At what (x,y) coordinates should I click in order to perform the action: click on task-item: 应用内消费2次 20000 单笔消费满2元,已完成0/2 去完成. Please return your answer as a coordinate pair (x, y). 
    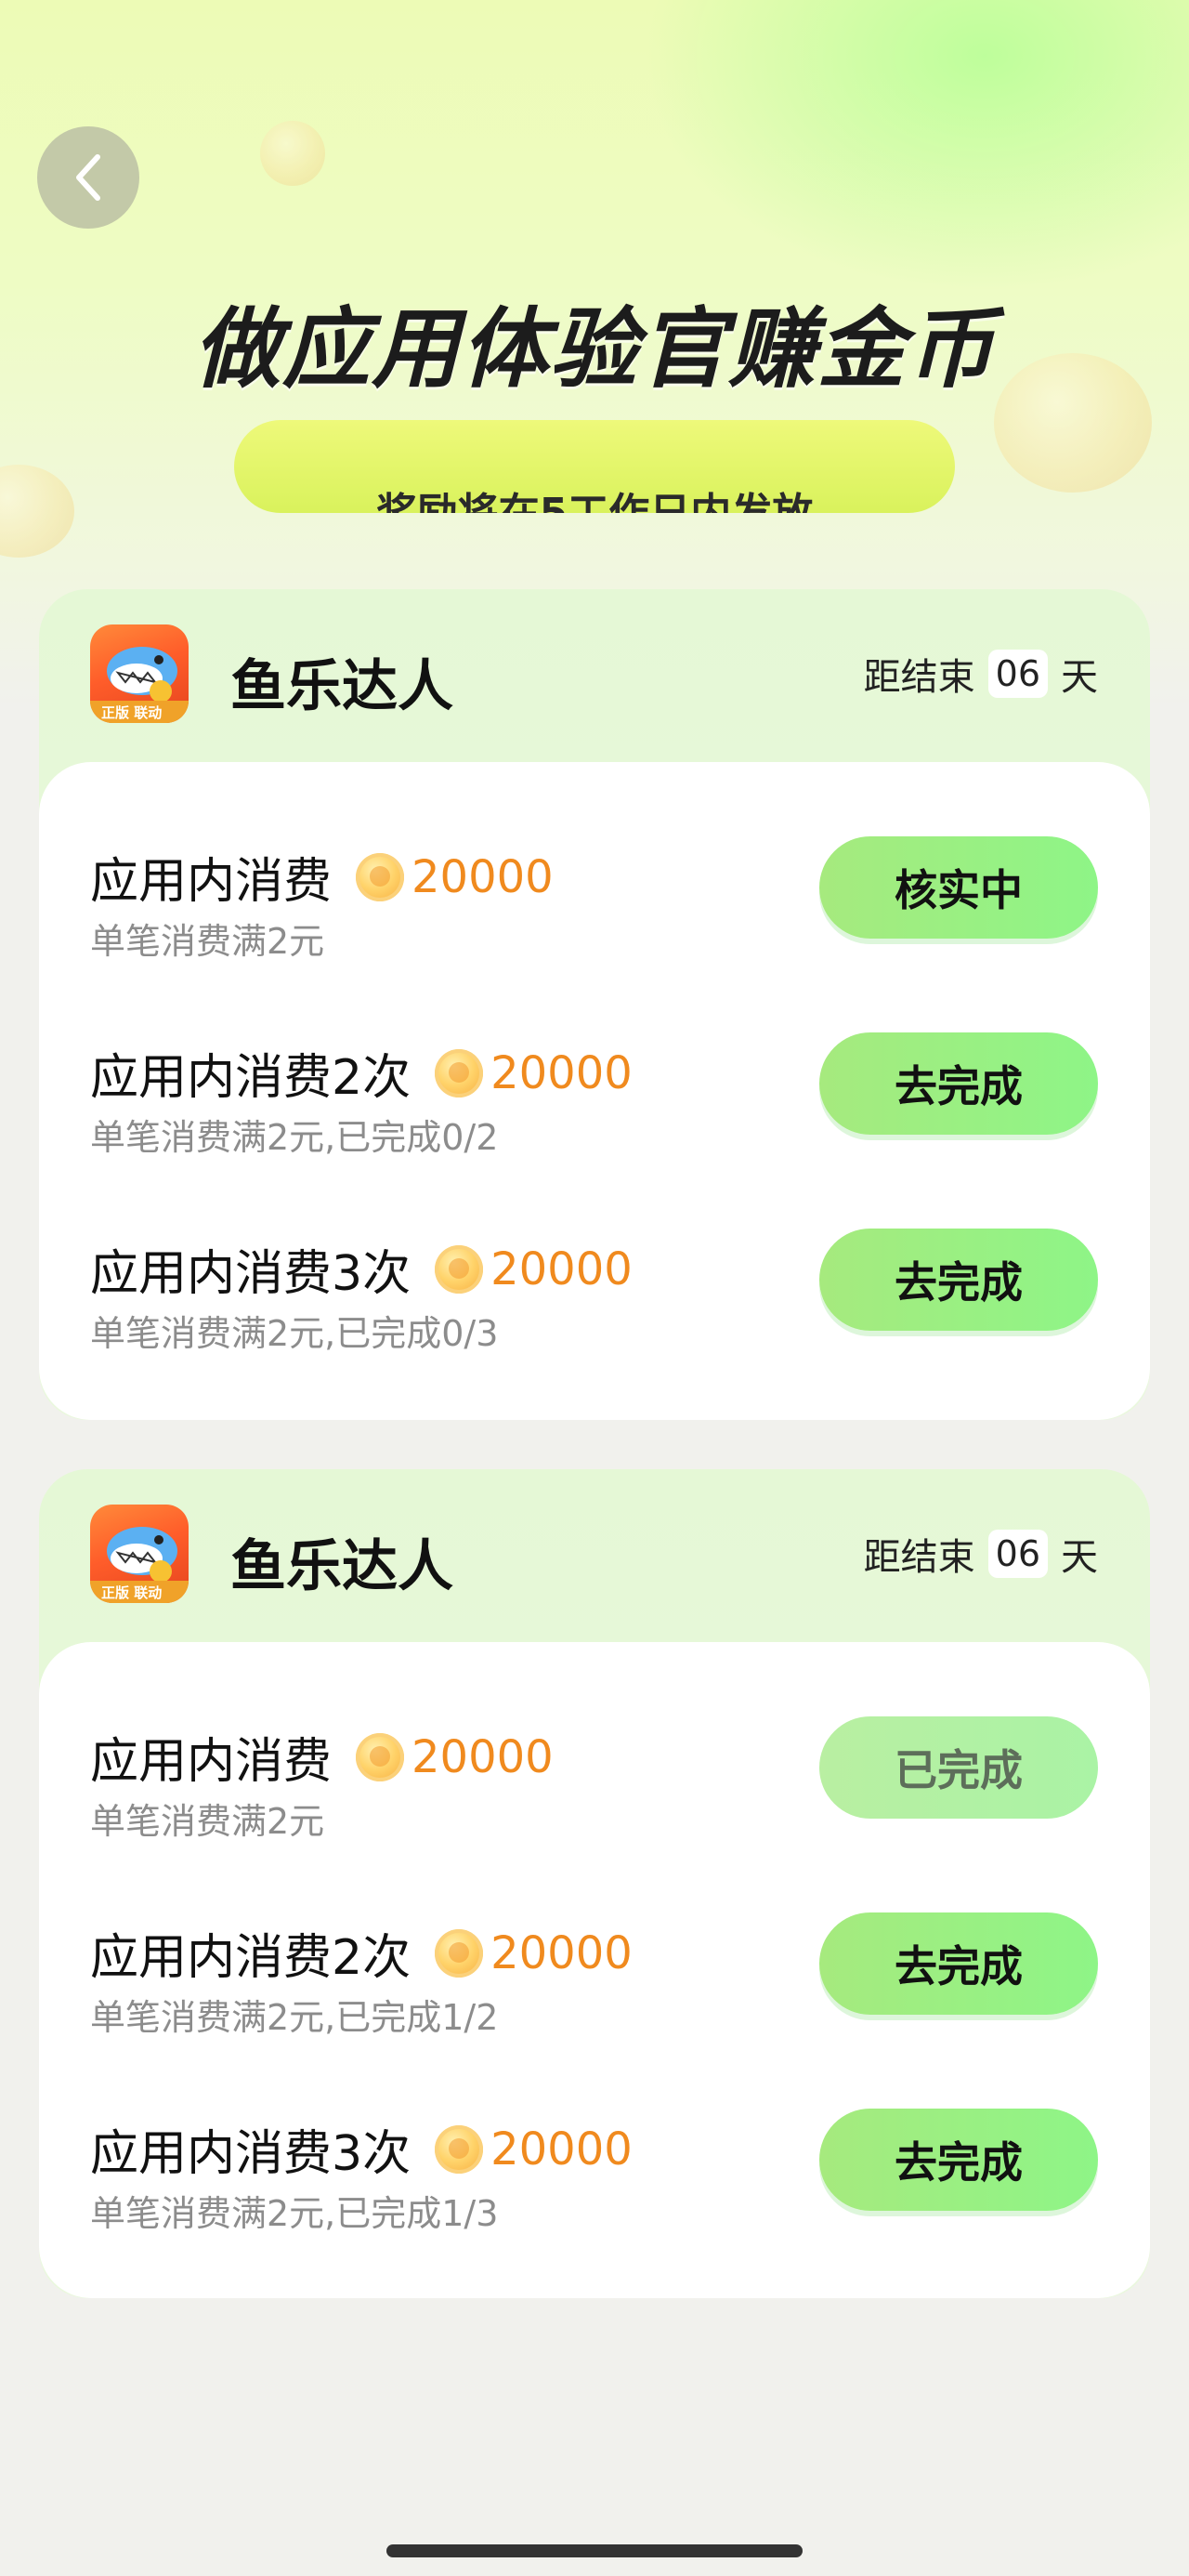
    Looking at the image, I should click on (594, 1102).